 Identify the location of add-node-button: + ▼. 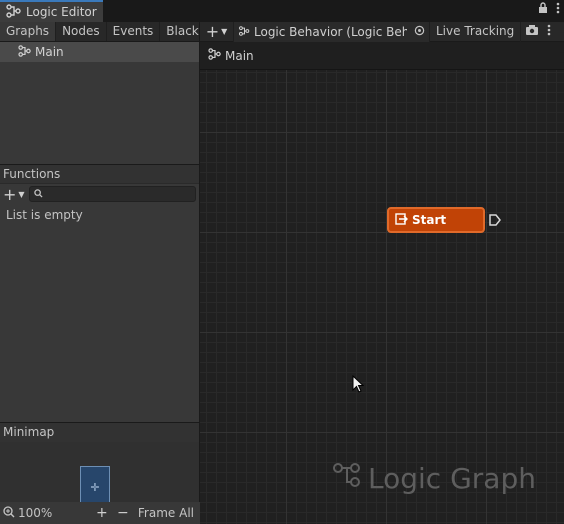
(217, 31).